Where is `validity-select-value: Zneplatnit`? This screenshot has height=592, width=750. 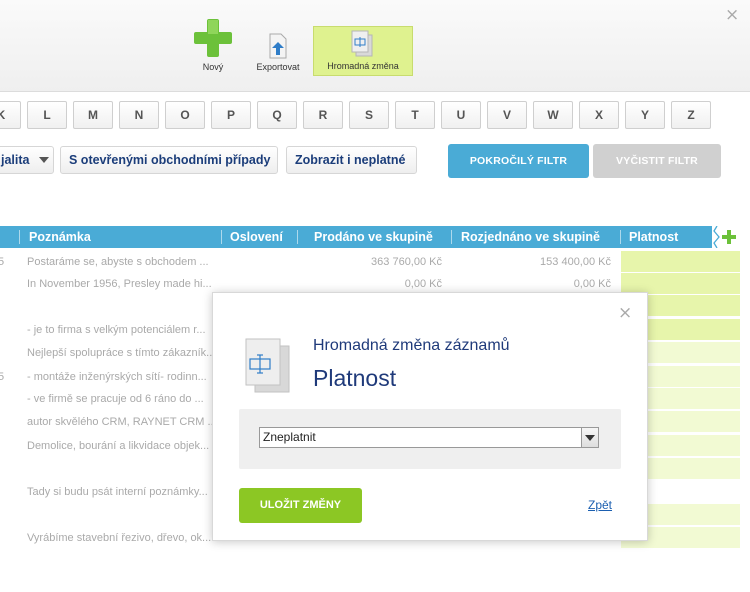
validity-select-value: Zneplatnit is located at coordinates (289, 437).